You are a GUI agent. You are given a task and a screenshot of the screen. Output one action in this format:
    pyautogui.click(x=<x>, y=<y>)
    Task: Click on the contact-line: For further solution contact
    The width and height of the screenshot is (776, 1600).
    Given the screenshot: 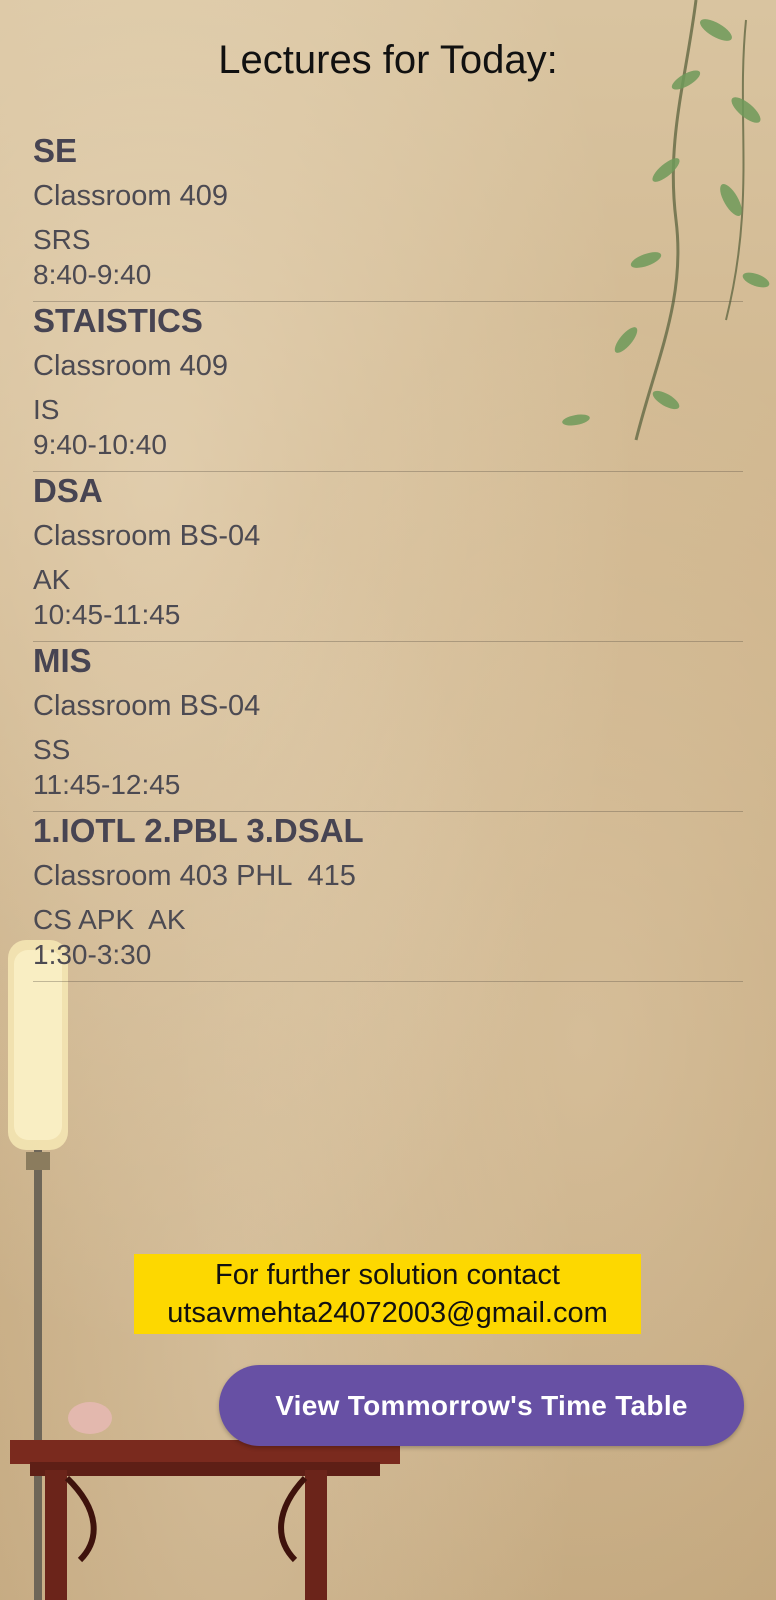 What is the action you would take?
    pyautogui.click(x=387, y=1275)
    